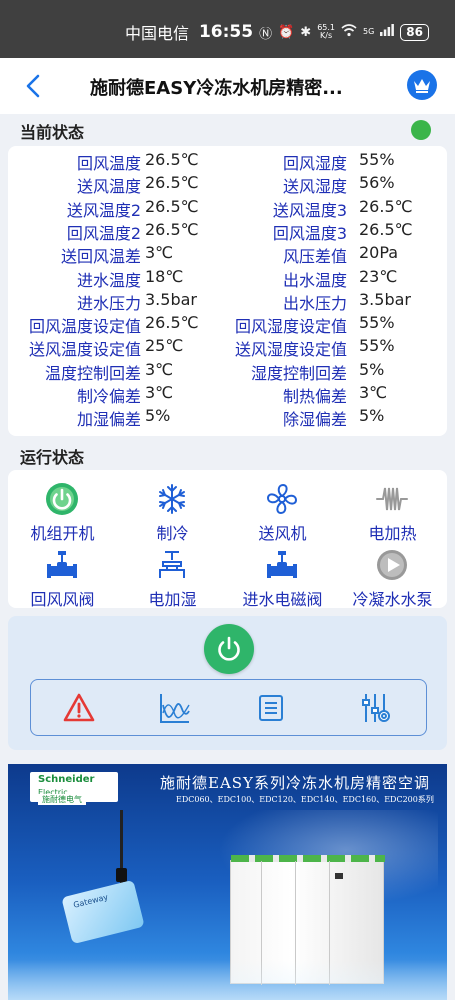  I want to click on param-value: 3.5bar, so click(385, 299).